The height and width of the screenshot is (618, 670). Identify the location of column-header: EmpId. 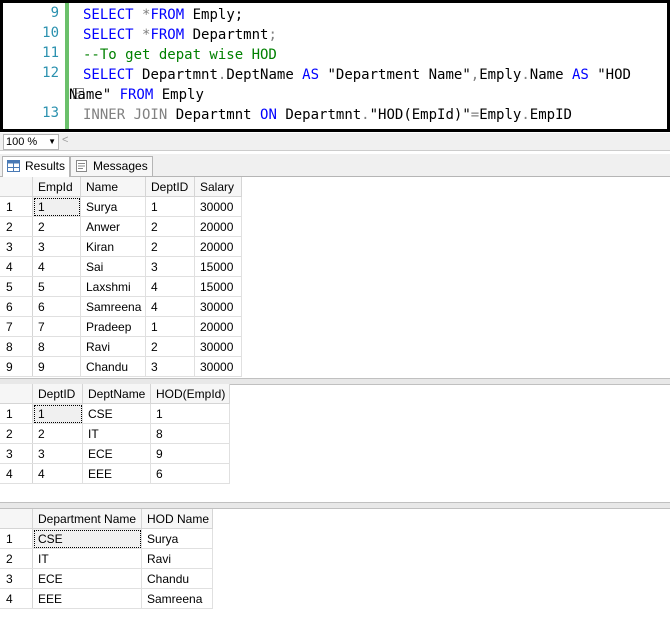
(56, 187).